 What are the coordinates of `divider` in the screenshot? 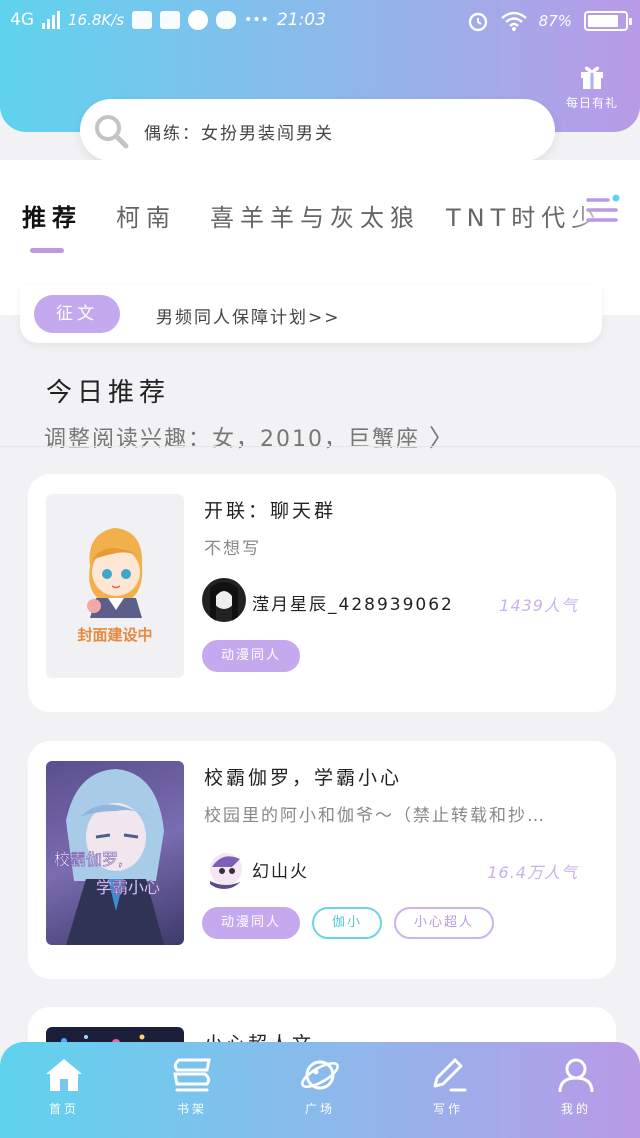 It's located at (320, 446).